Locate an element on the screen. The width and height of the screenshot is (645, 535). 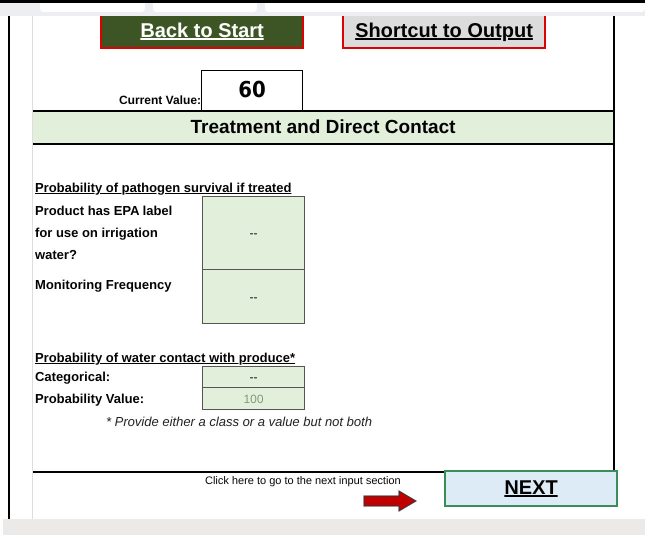
field-label: Monitoring Frequency is located at coordinates (103, 285).